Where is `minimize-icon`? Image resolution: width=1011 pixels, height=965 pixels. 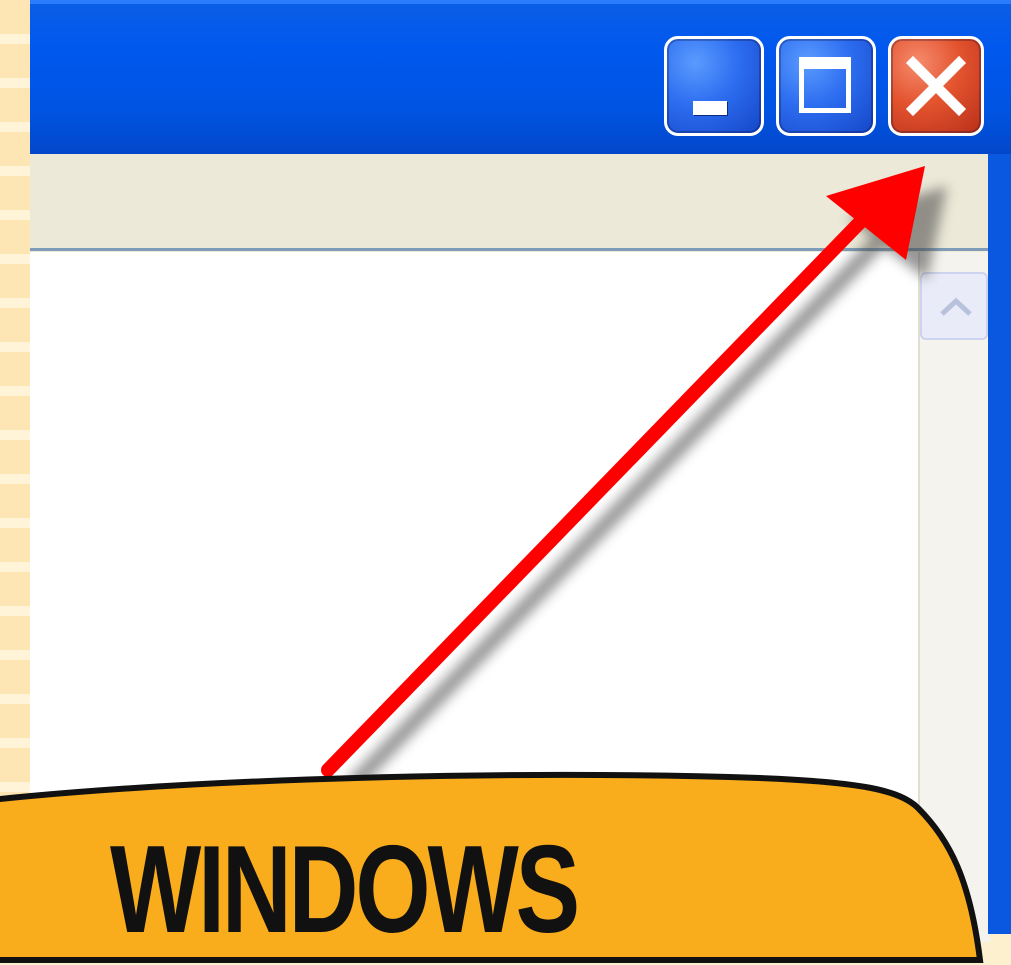
minimize-icon is located at coordinates (710, 108).